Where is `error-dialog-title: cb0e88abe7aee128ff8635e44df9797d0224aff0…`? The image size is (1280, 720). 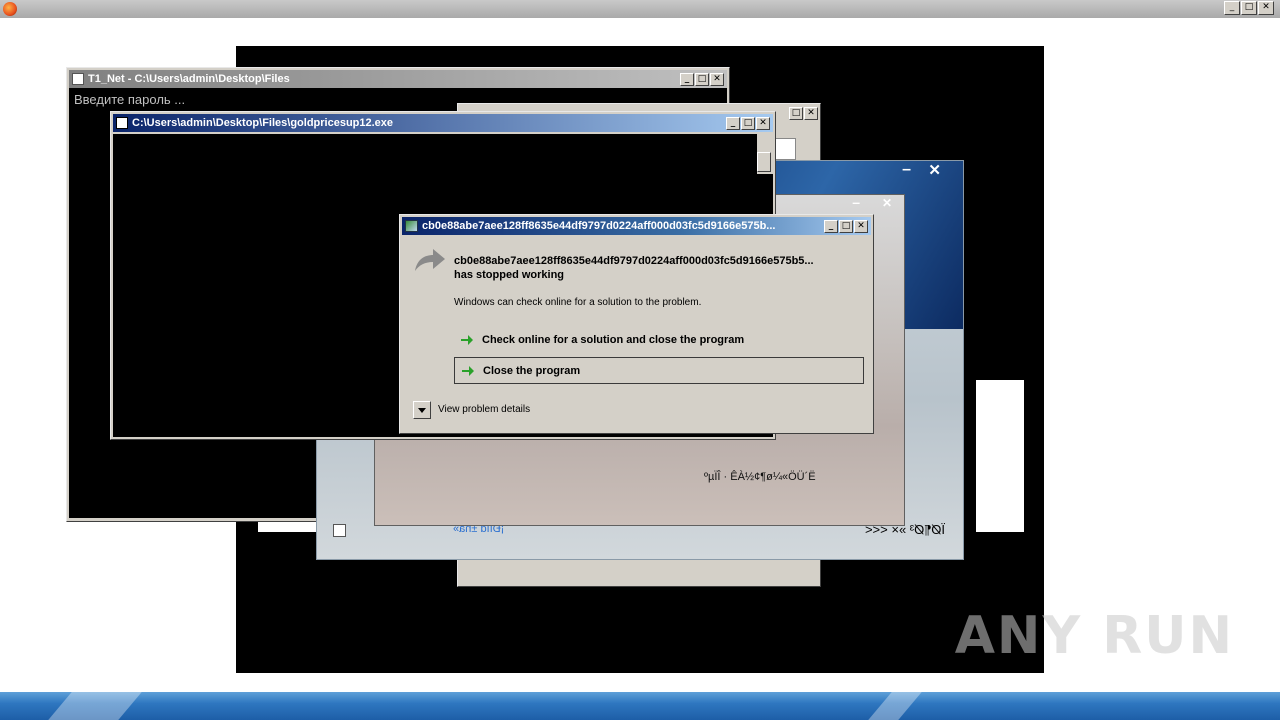 error-dialog-title: cb0e88abe7aee128ff8635e44df9797d0224aff0… is located at coordinates (599, 226).